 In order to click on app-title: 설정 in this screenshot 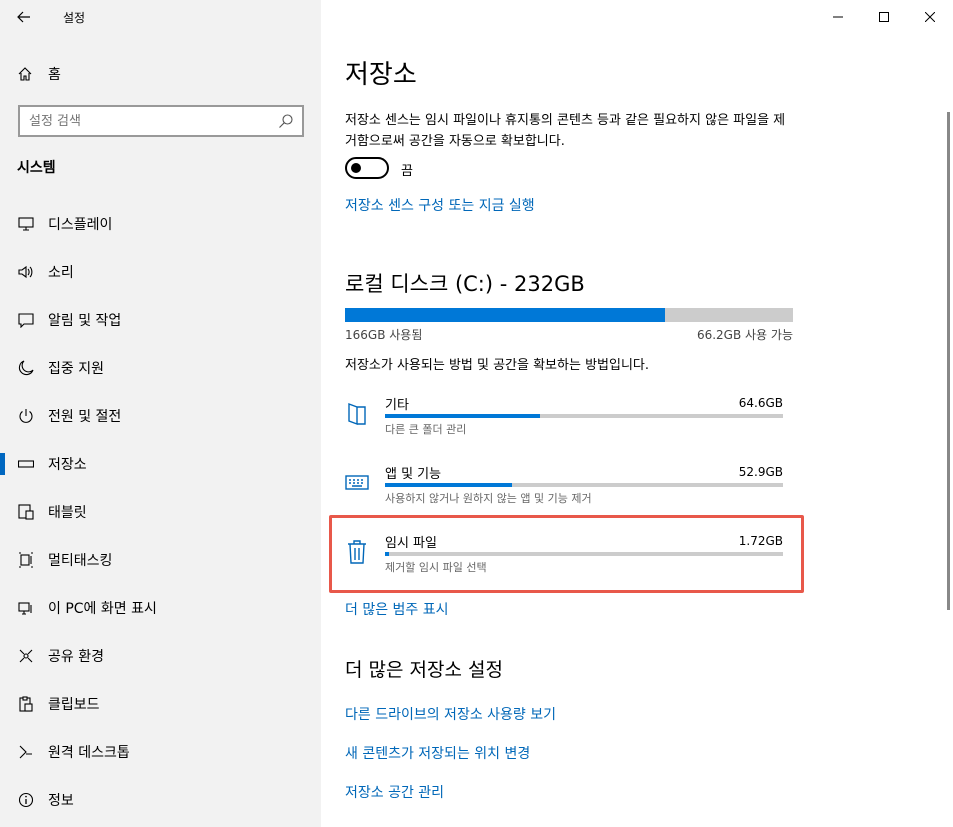, I will do `click(74, 18)`.